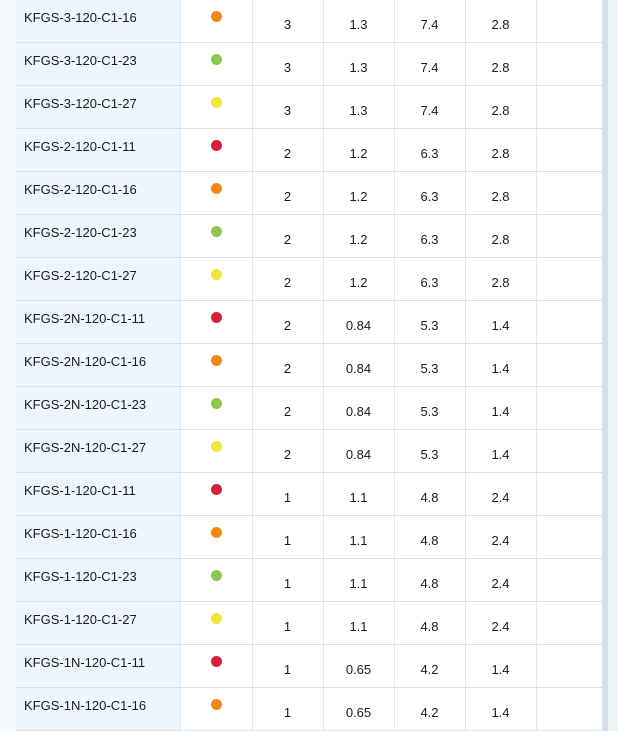  Describe the element at coordinates (80, 232) in the screenshot. I see `product-name-text: KFGS-2-120-C1-23` at that location.